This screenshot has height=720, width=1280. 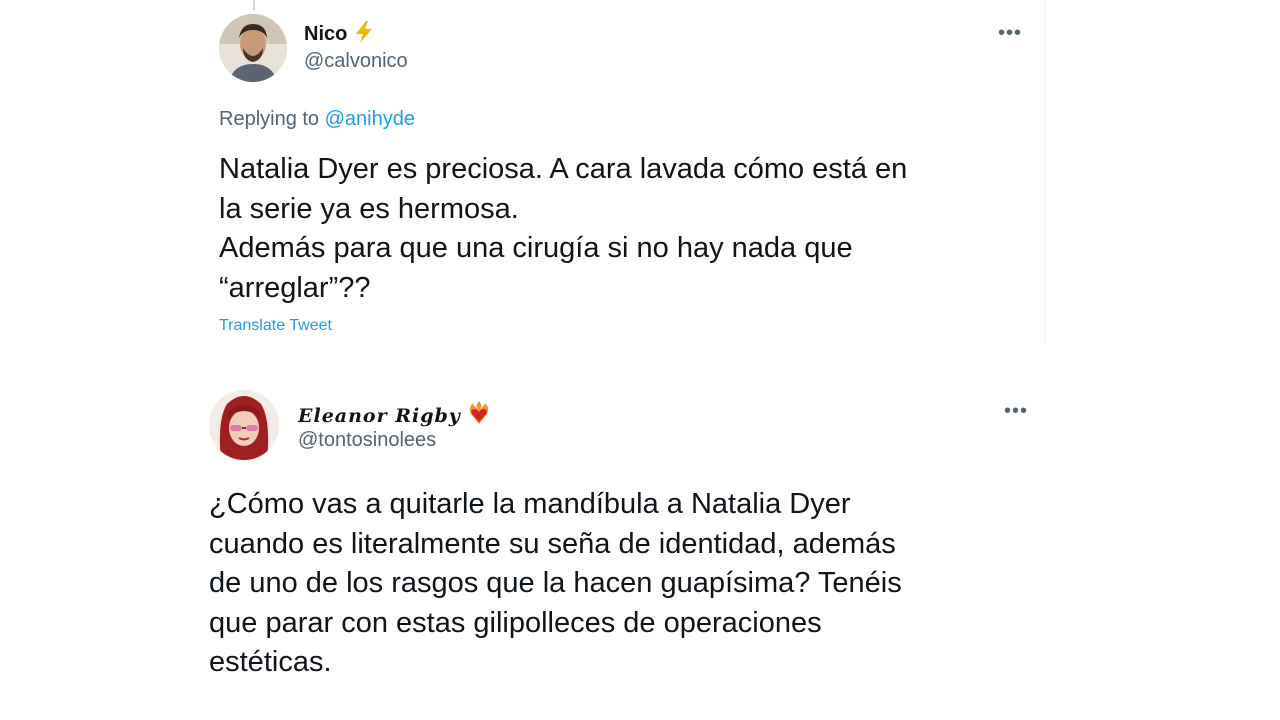 I want to click on avatar-photo, so click(x=253, y=48).